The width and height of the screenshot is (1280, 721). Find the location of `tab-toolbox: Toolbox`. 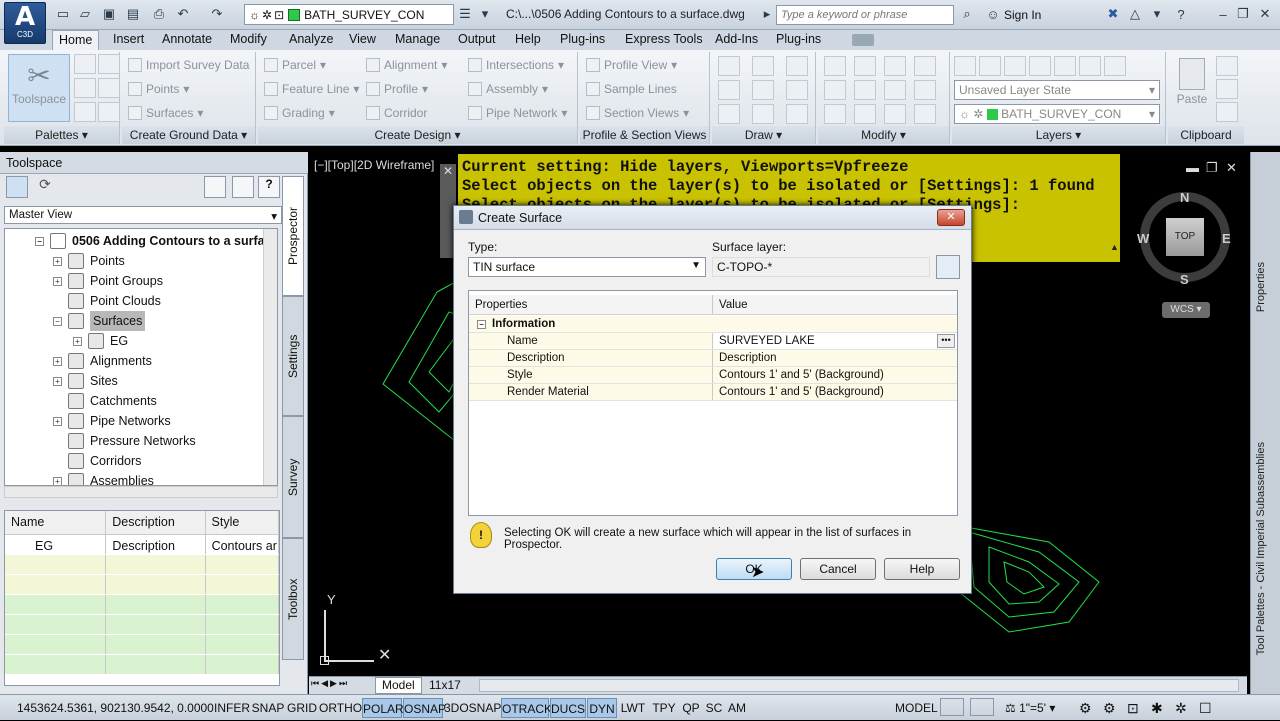

tab-toolbox: Toolbox is located at coordinates (293, 599).